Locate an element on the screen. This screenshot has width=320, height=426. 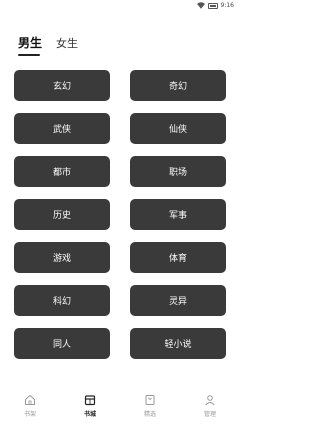
nav-label-featured: 精选 is located at coordinates (149, 414).